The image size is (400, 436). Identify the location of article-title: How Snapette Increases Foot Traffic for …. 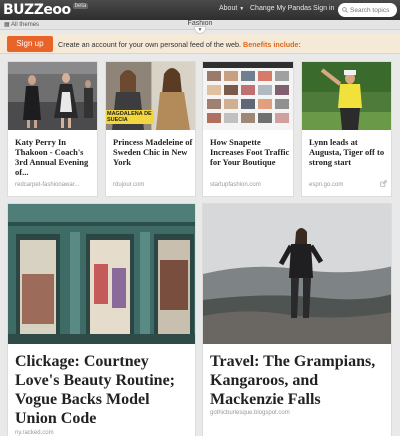
(251, 152).